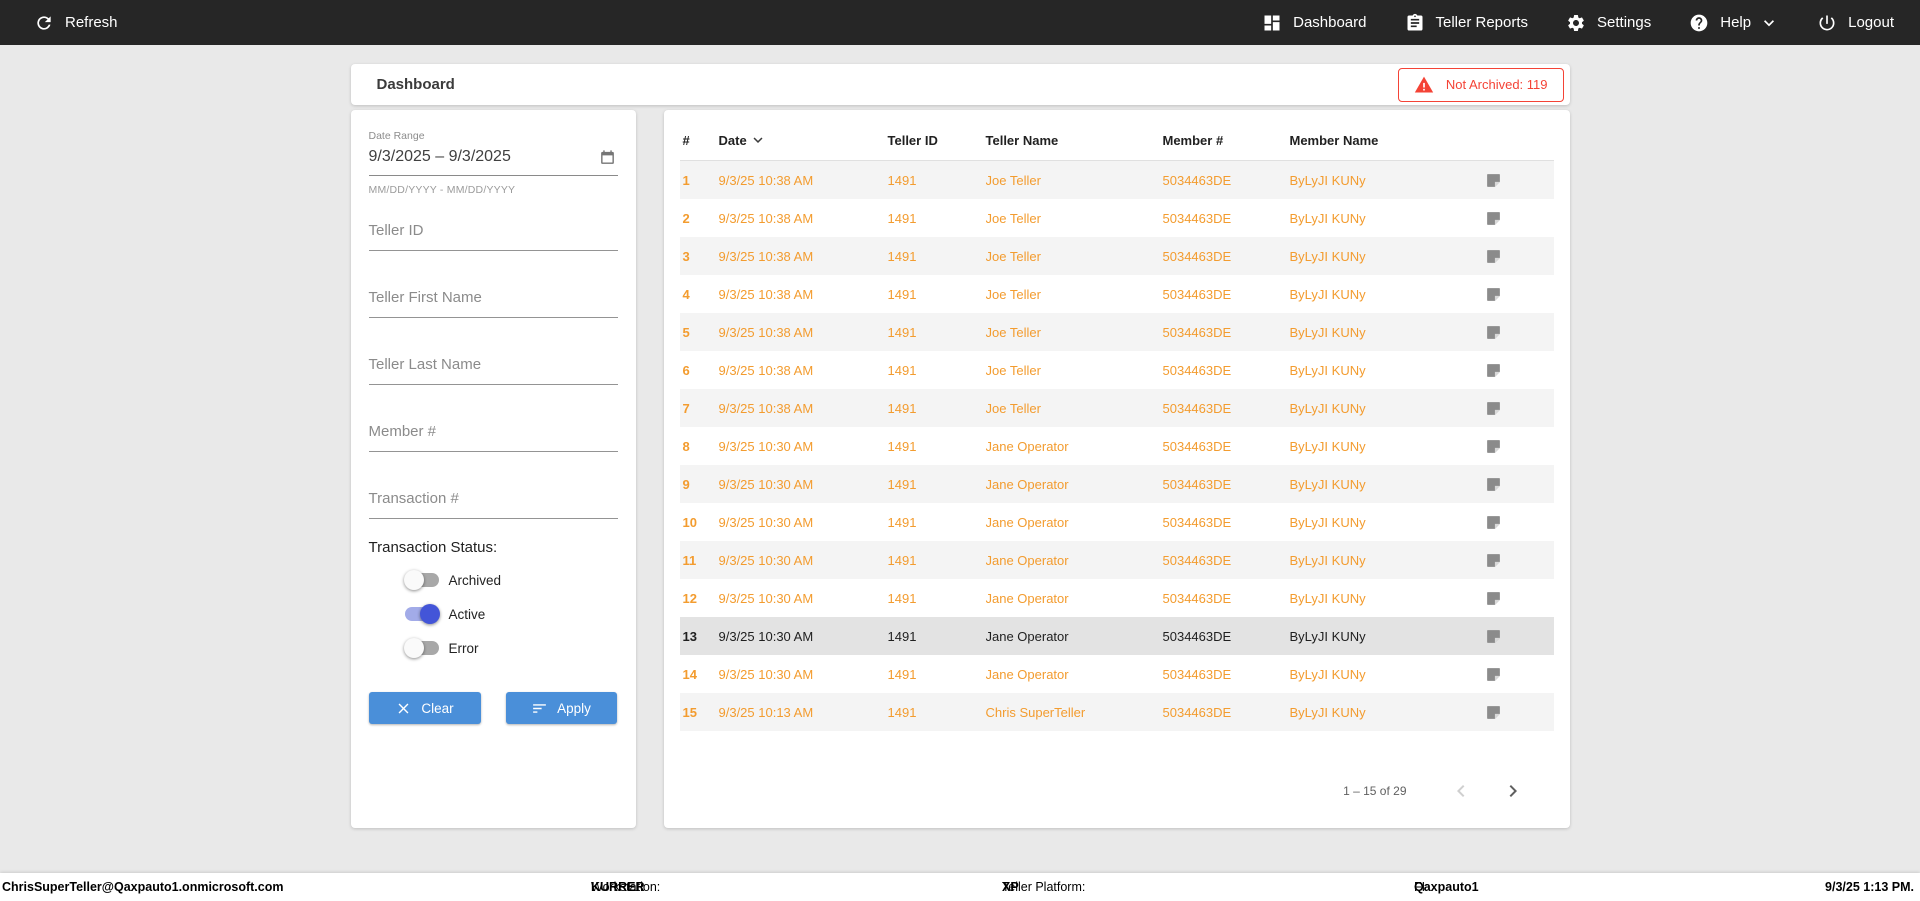 The height and width of the screenshot is (901, 1920). What do you see at coordinates (1624, 22) in the screenshot?
I see `nav-settings-label: Settings` at bounding box center [1624, 22].